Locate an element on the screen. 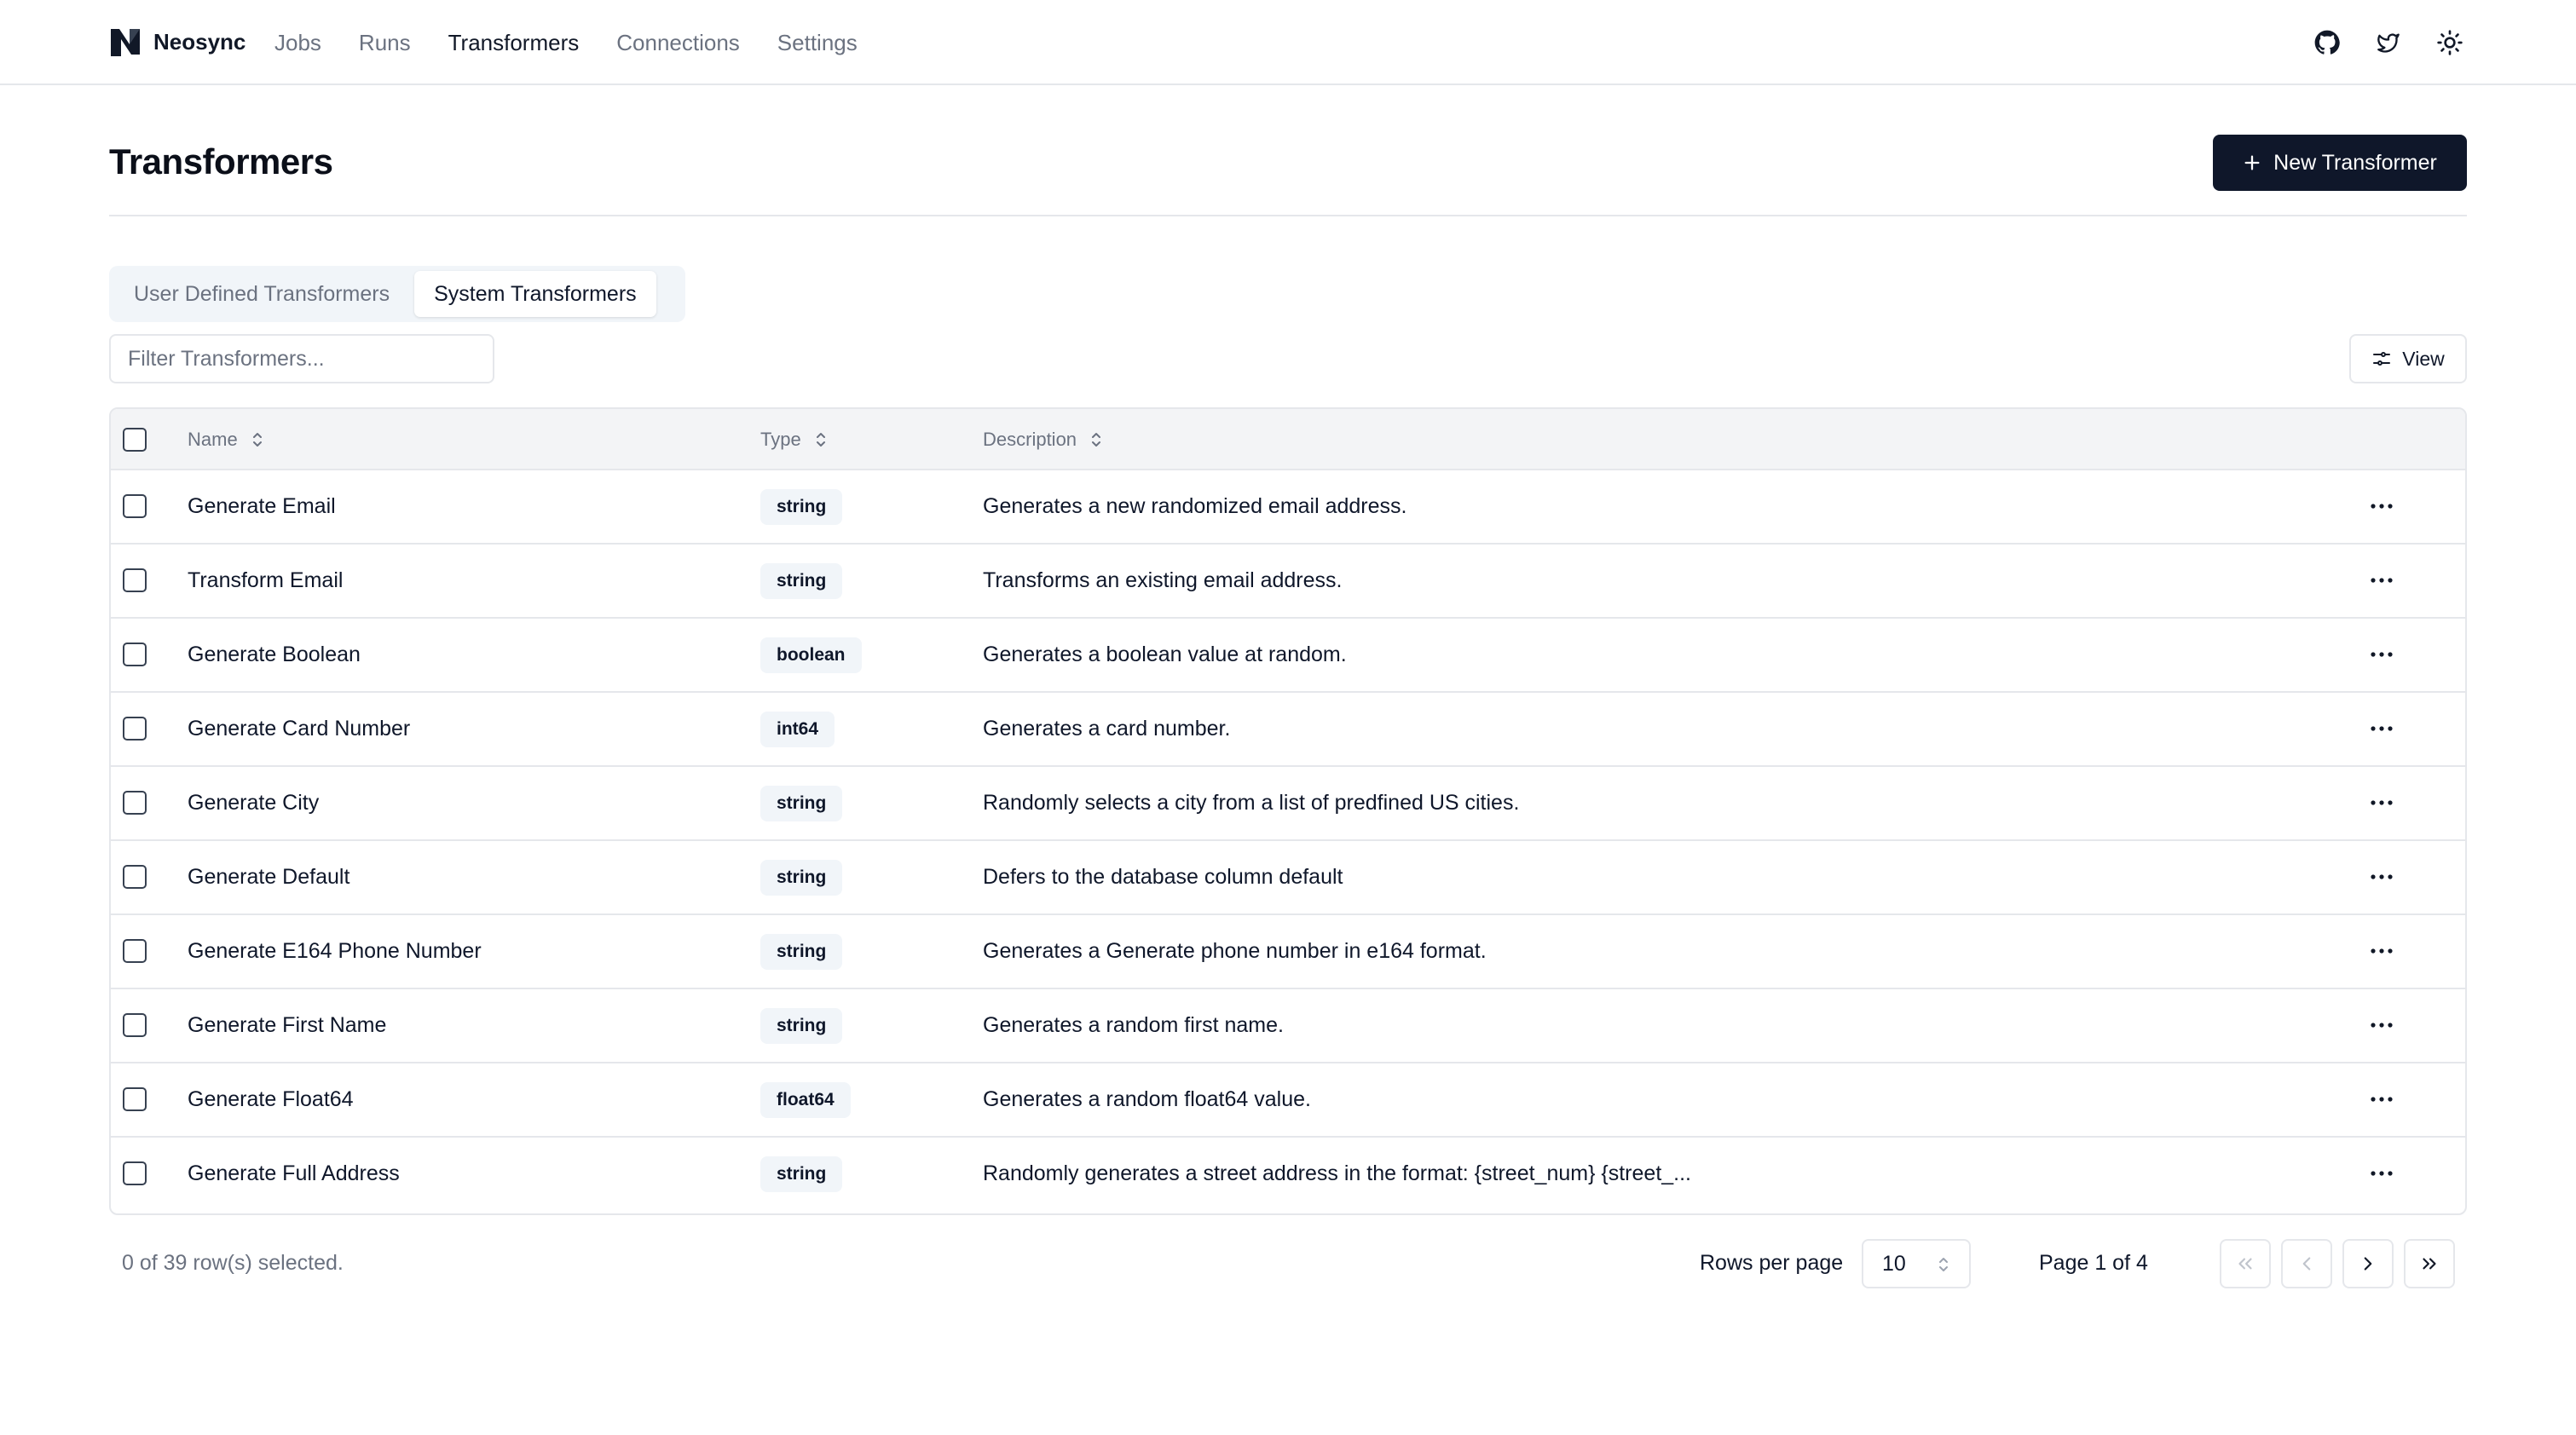 This screenshot has height=1435, width=2576. rows-per-page-value: 10 is located at coordinates (1894, 1263).